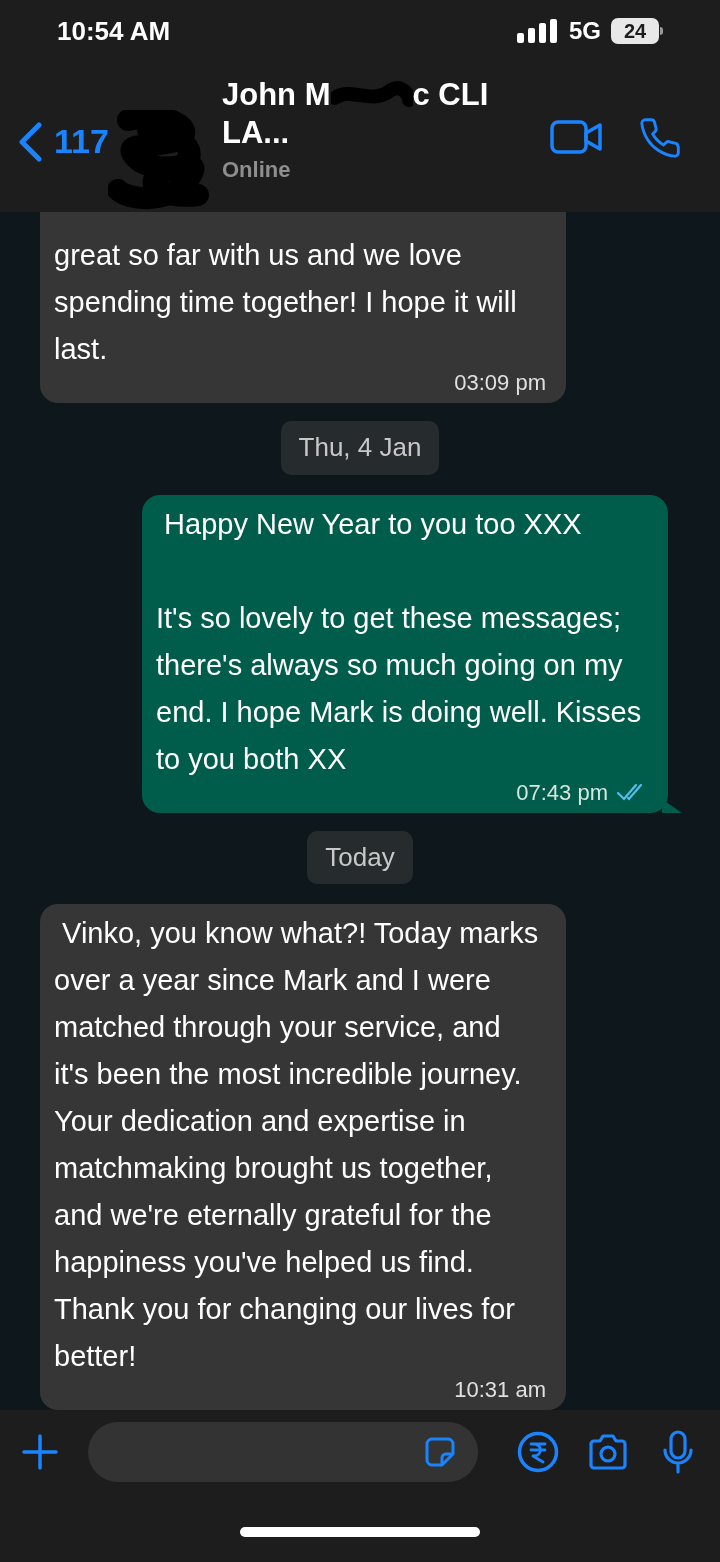  What do you see at coordinates (256, 169) in the screenshot?
I see `presence-status: Online` at bounding box center [256, 169].